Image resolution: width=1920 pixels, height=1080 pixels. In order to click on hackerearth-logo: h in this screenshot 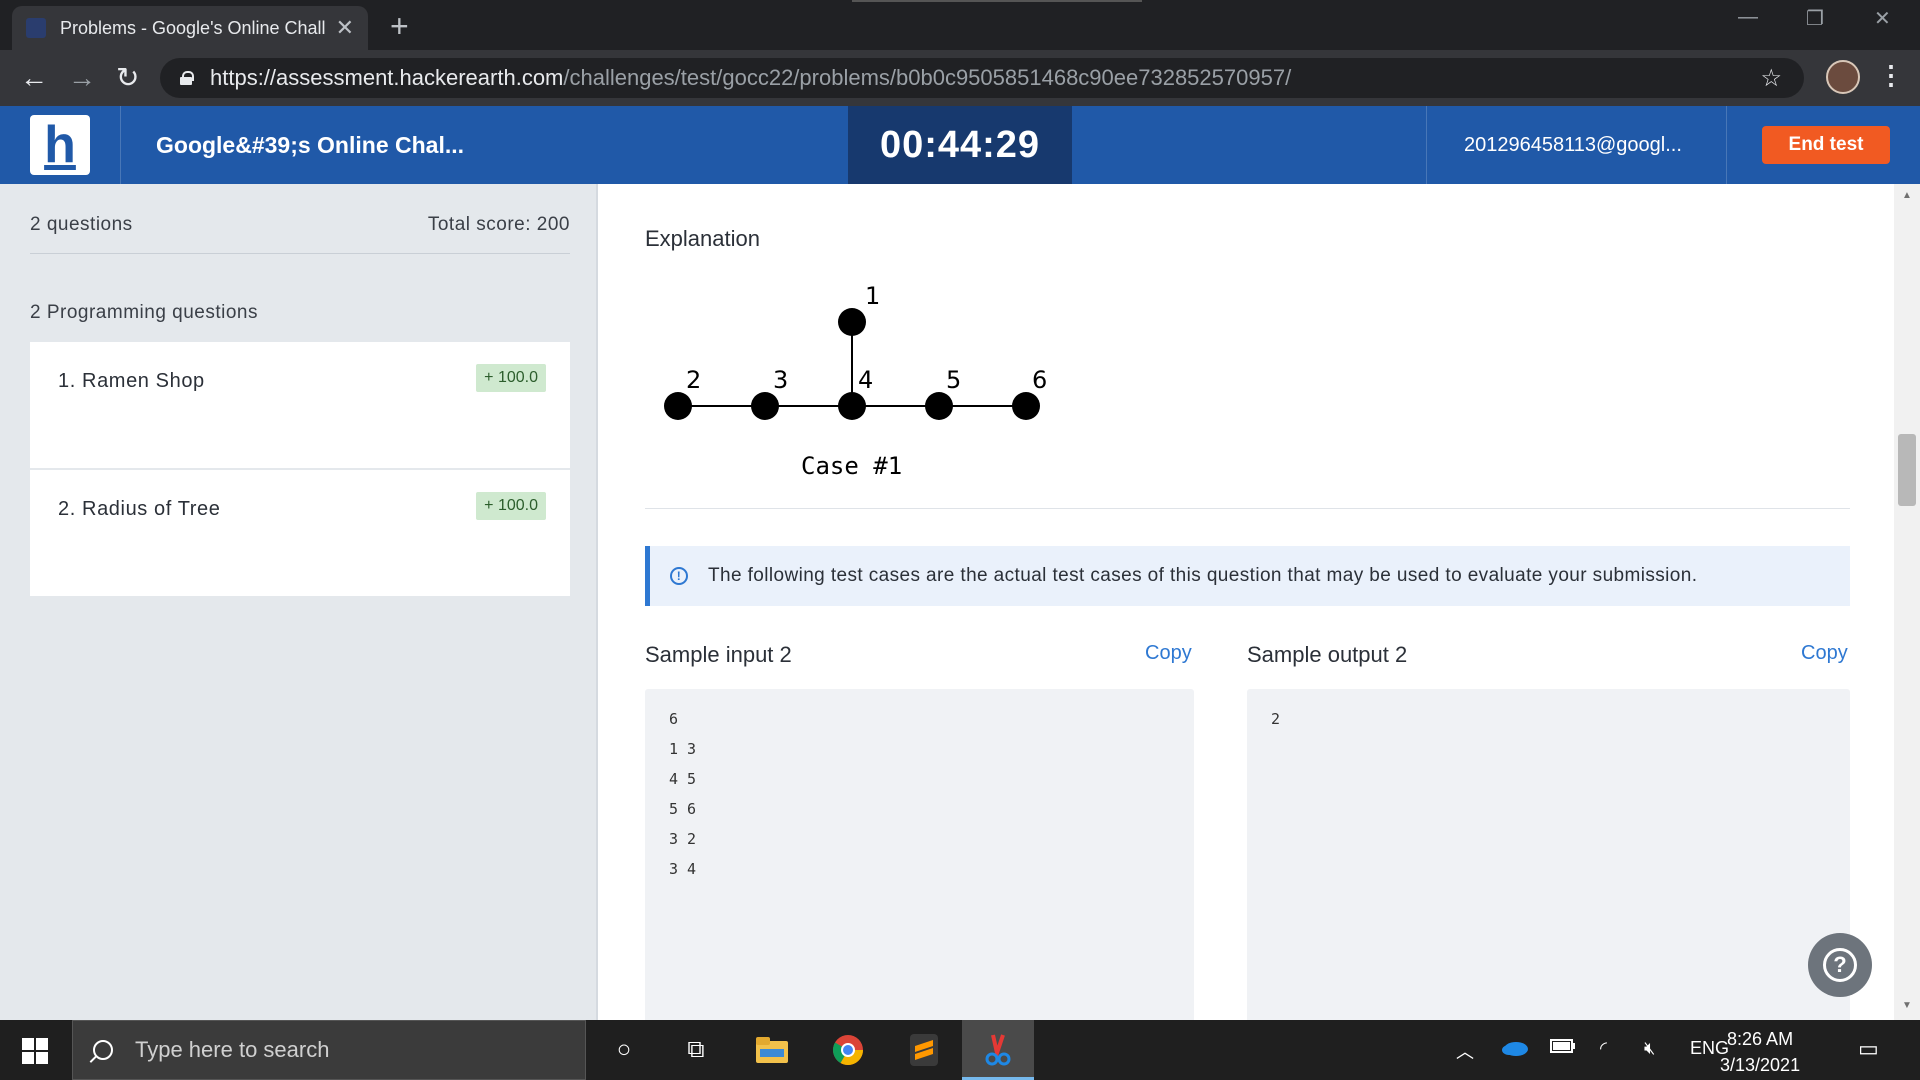, I will do `click(60, 145)`.